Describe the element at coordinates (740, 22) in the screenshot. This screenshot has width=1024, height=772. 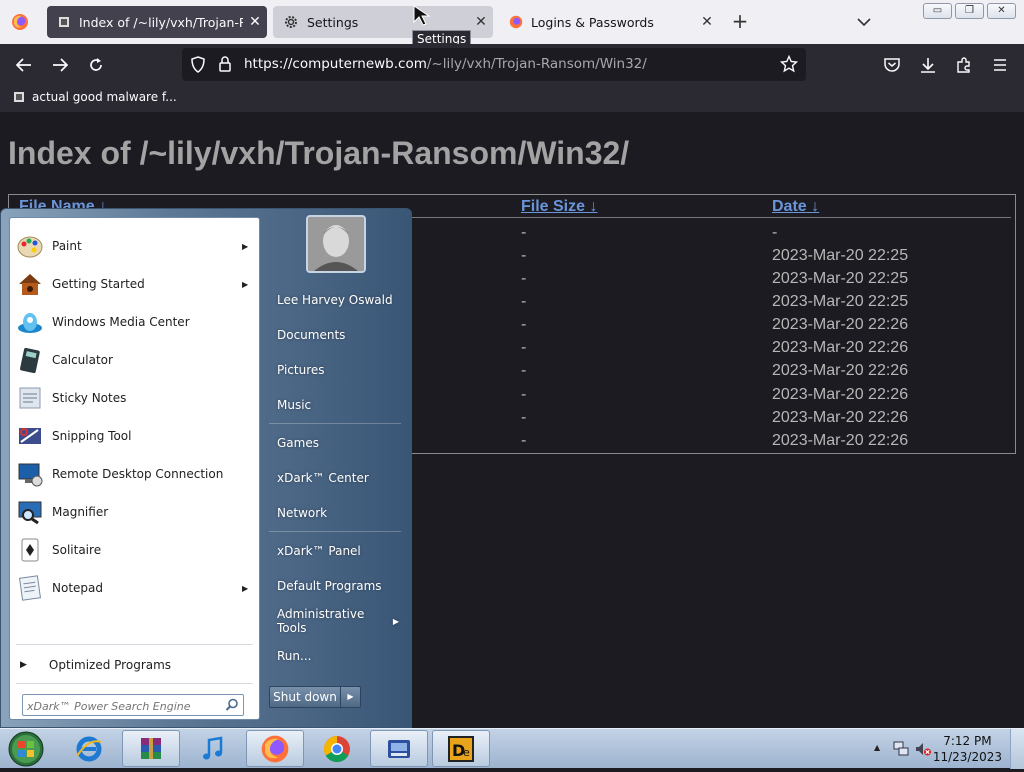
I see `new-tab-plus-icon: +` at that location.